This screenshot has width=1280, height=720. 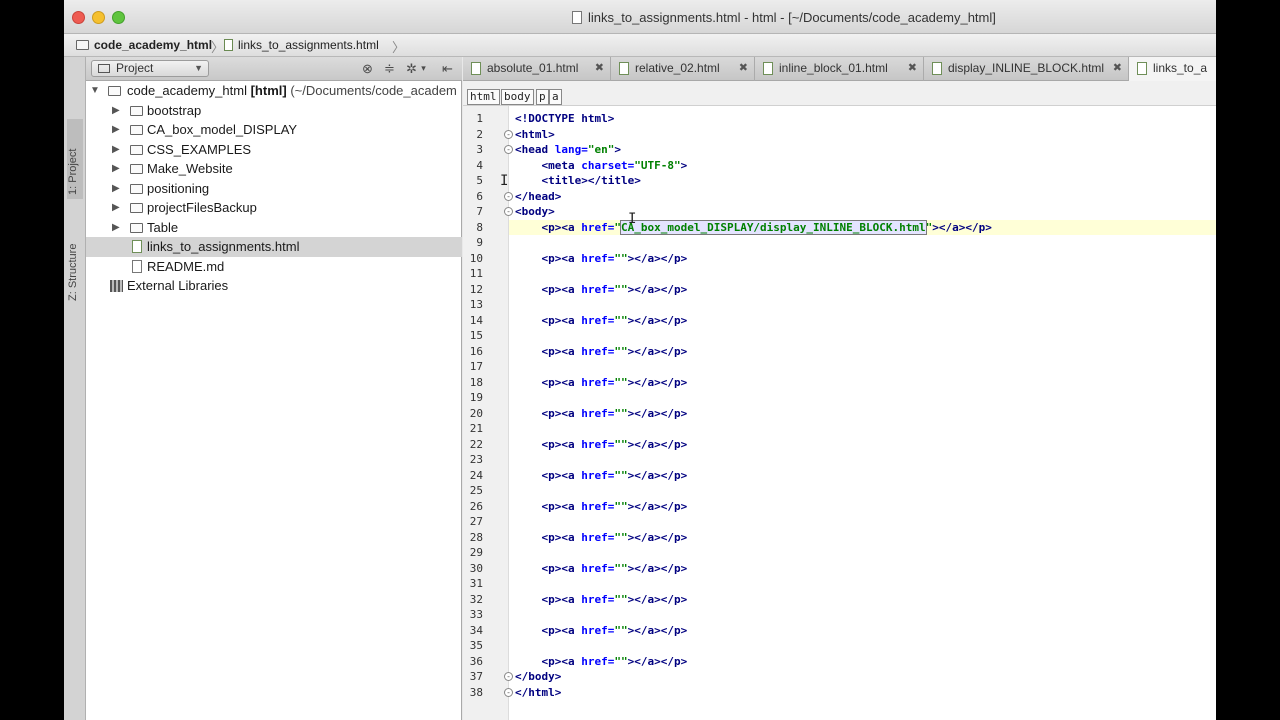 What do you see at coordinates (118, 17) in the screenshot?
I see `zoom-window-button` at bounding box center [118, 17].